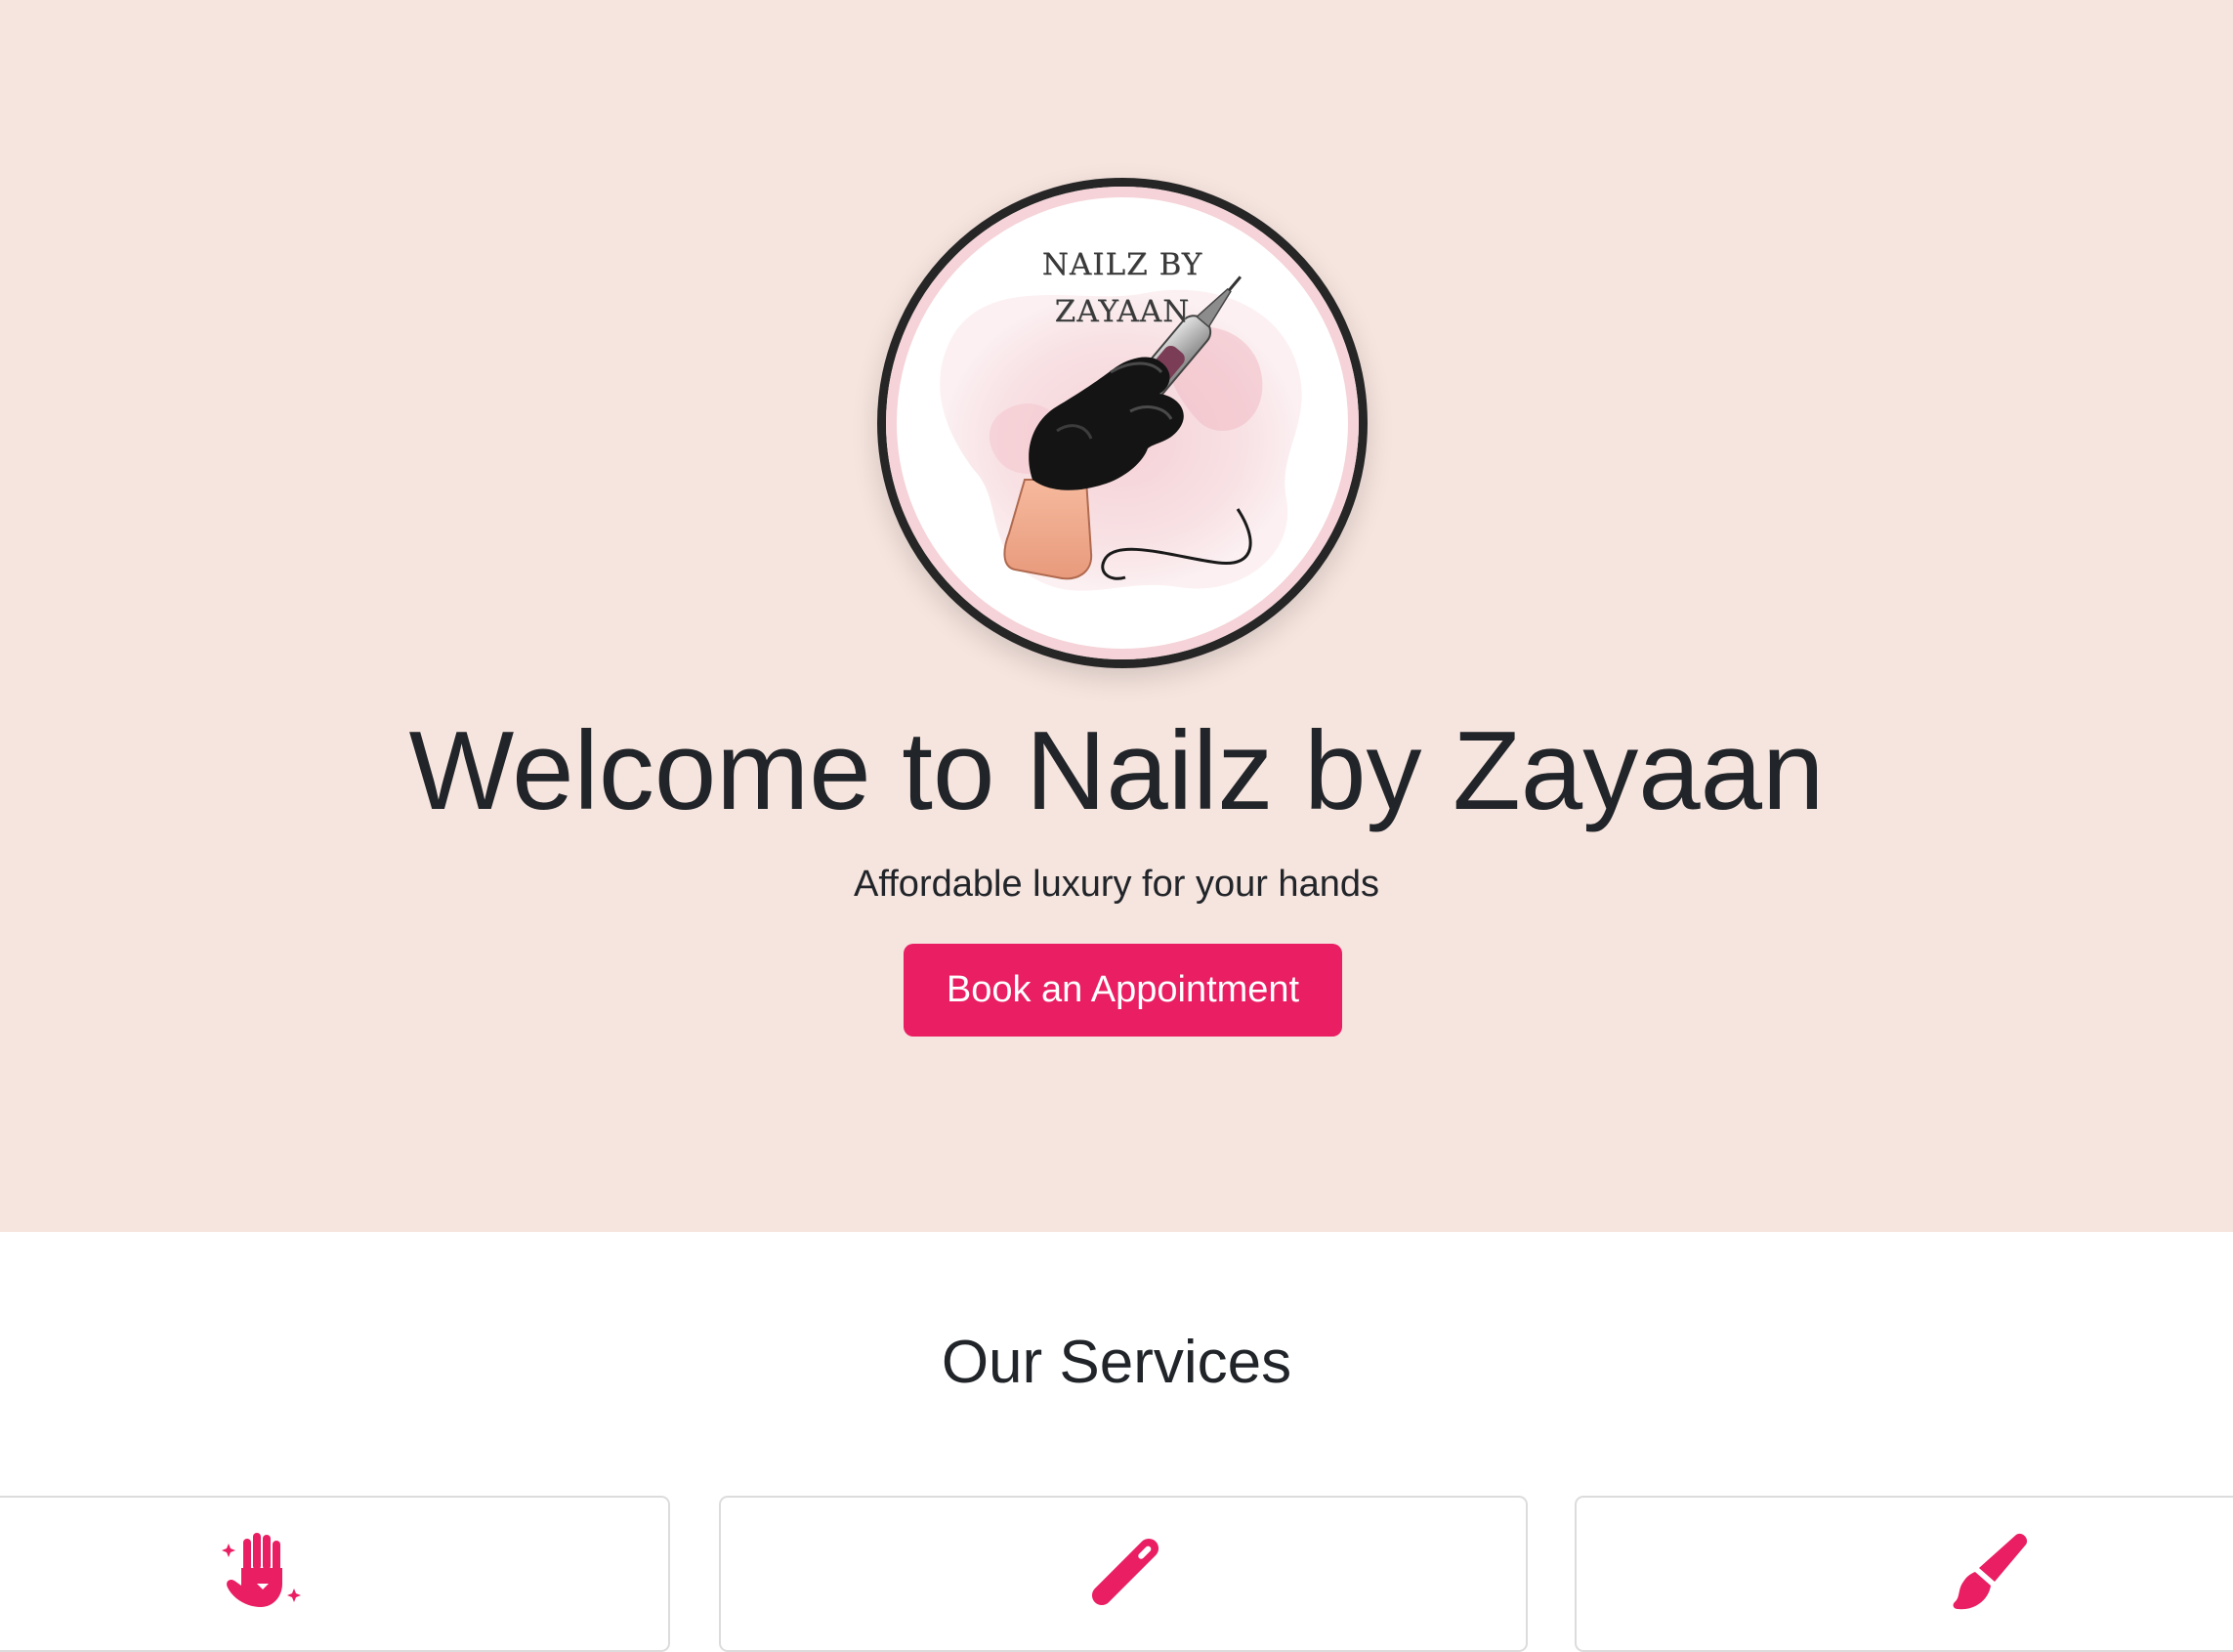 The width and height of the screenshot is (2233, 1652). Describe the element at coordinates (1122, 311) in the screenshot. I see `logo-text-line2: ZAYAAN` at that location.